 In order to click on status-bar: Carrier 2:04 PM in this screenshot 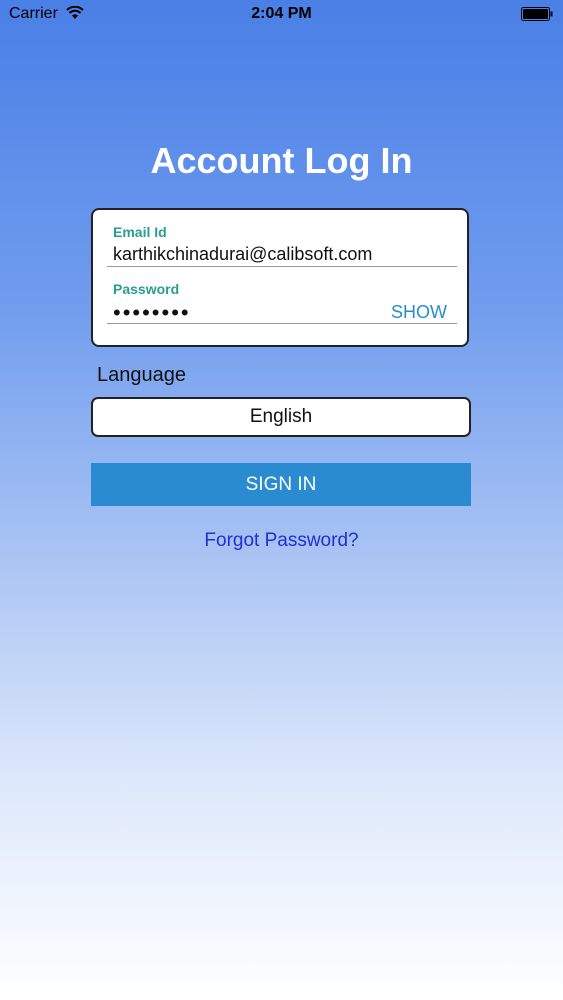, I will do `click(281, 15)`.